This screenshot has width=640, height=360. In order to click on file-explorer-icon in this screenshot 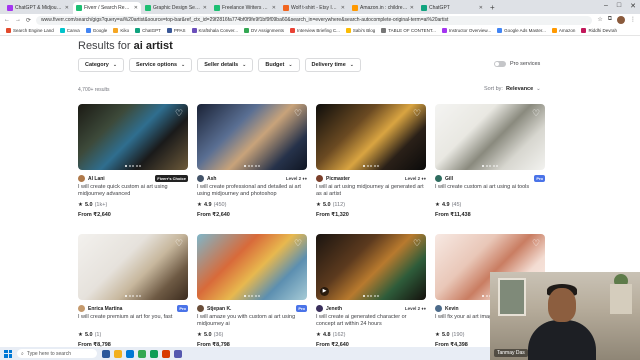, I will do `click(118, 353)`.